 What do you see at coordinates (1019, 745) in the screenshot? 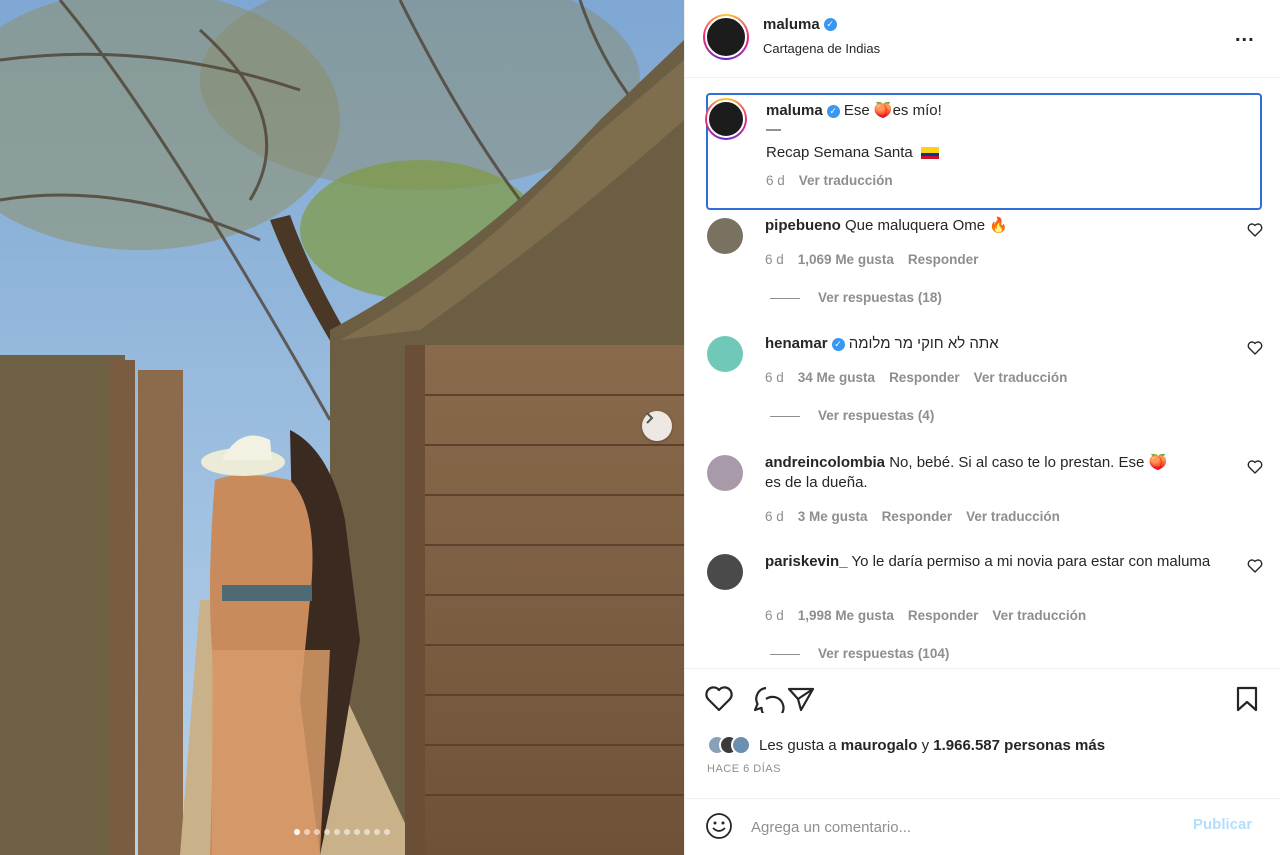
I see `likes-count: 1.966.587 personas más` at bounding box center [1019, 745].